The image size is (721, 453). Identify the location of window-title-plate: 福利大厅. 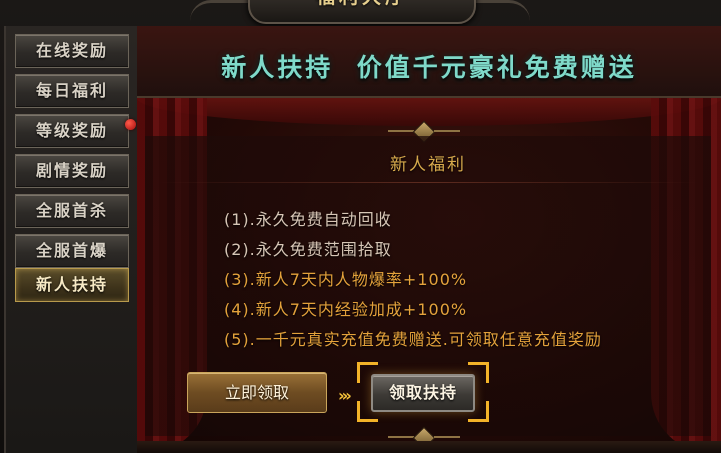
(362, 12).